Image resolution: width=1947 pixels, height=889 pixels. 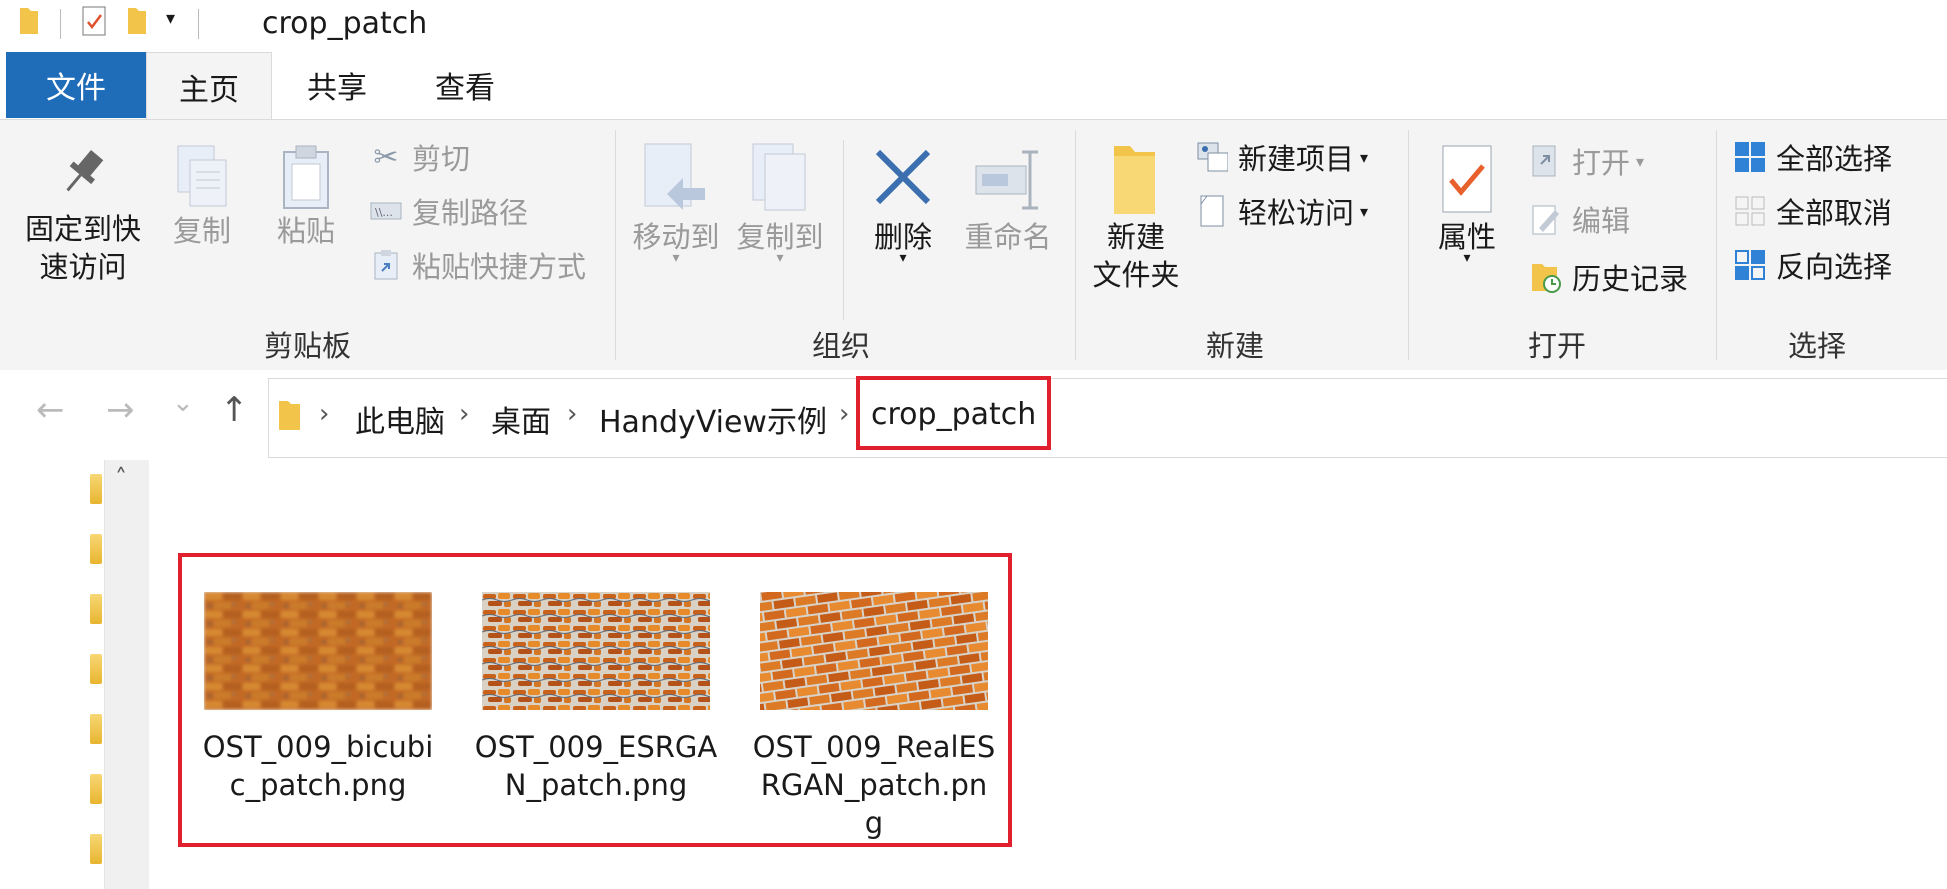 I want to click on file-item-esrgan: OST_009_ESRGAN_patch.png, so click(x=596, y=698).